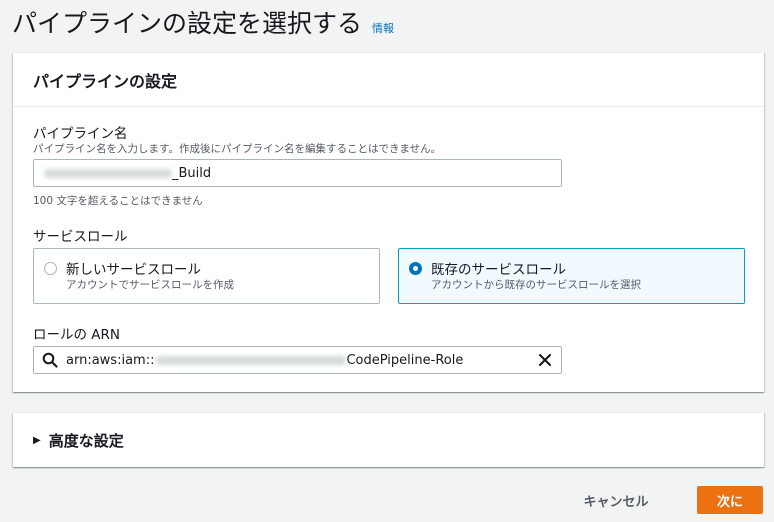  I want to click on clear-icon, so click(545, 360).